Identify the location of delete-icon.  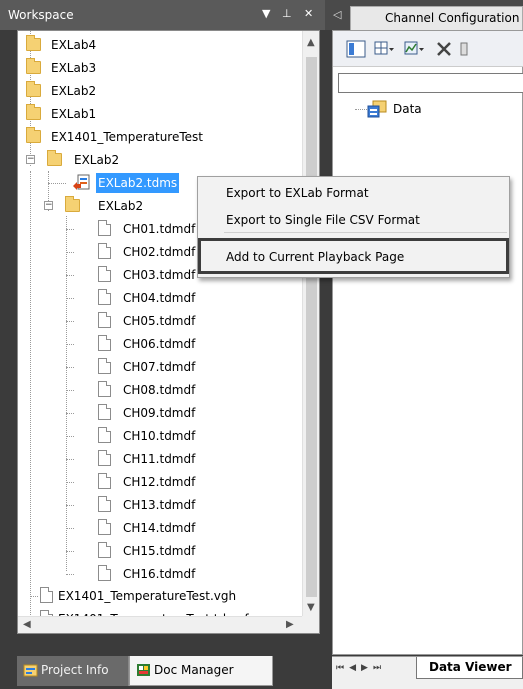
(444, 49).